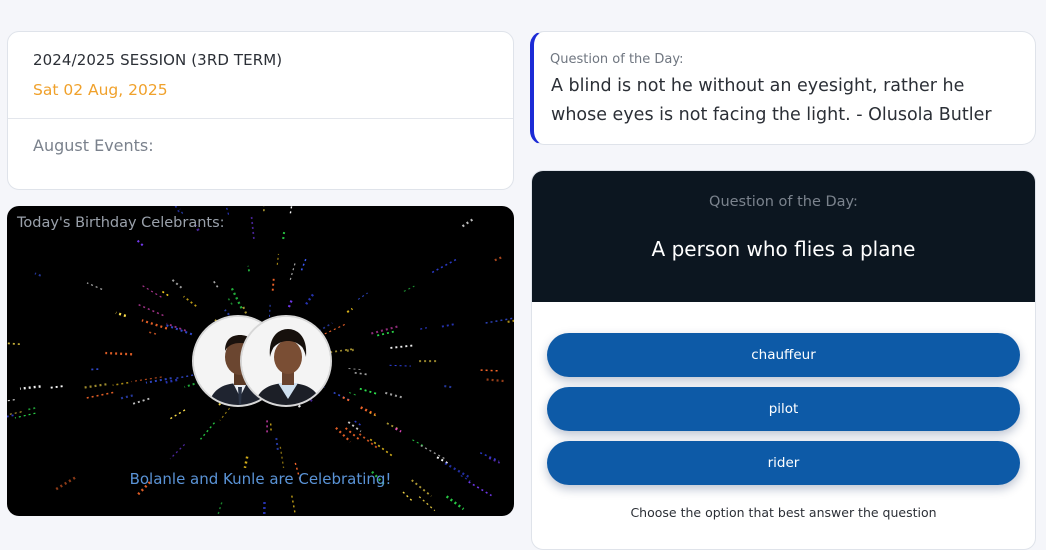  I want to click on celebrant-avatar, so click(286, 361).